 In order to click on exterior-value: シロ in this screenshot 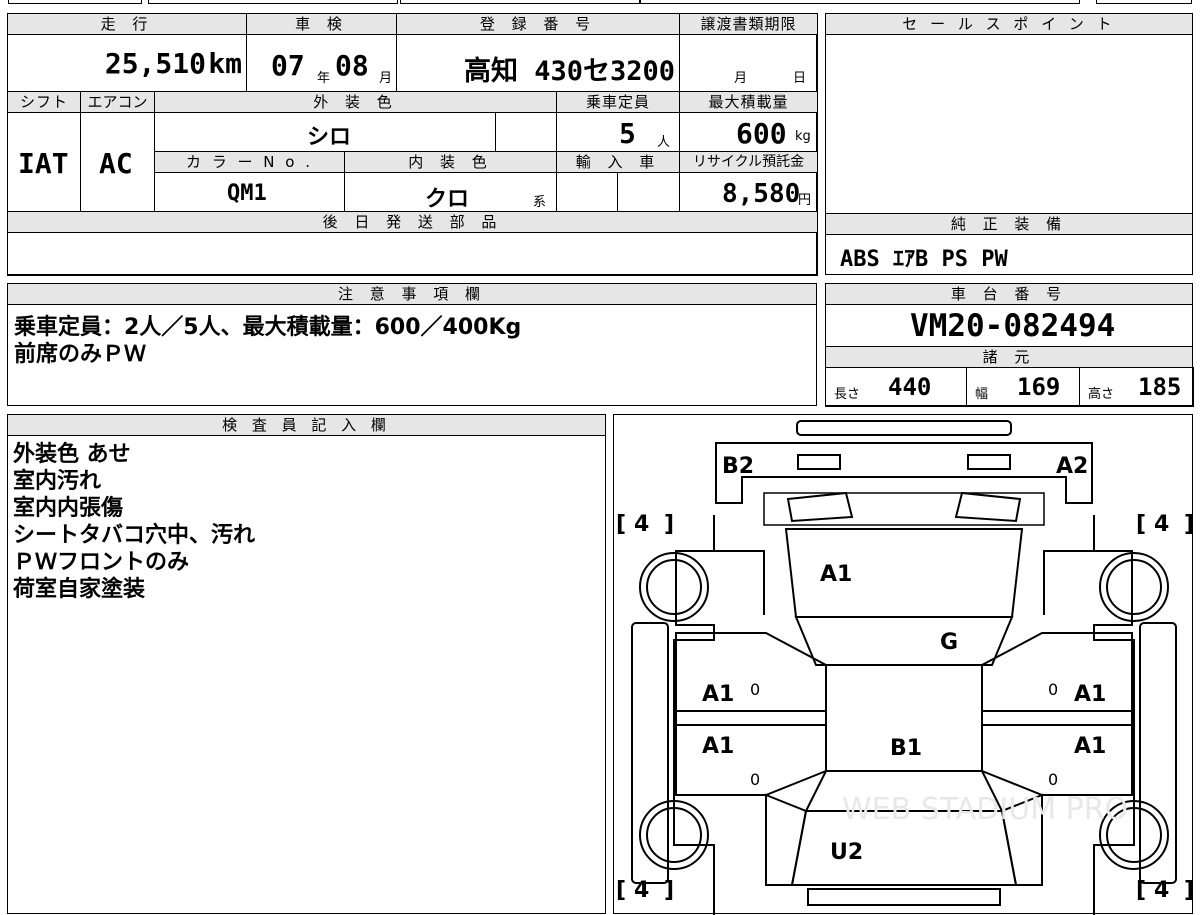, I will do `click(329, 137)`.